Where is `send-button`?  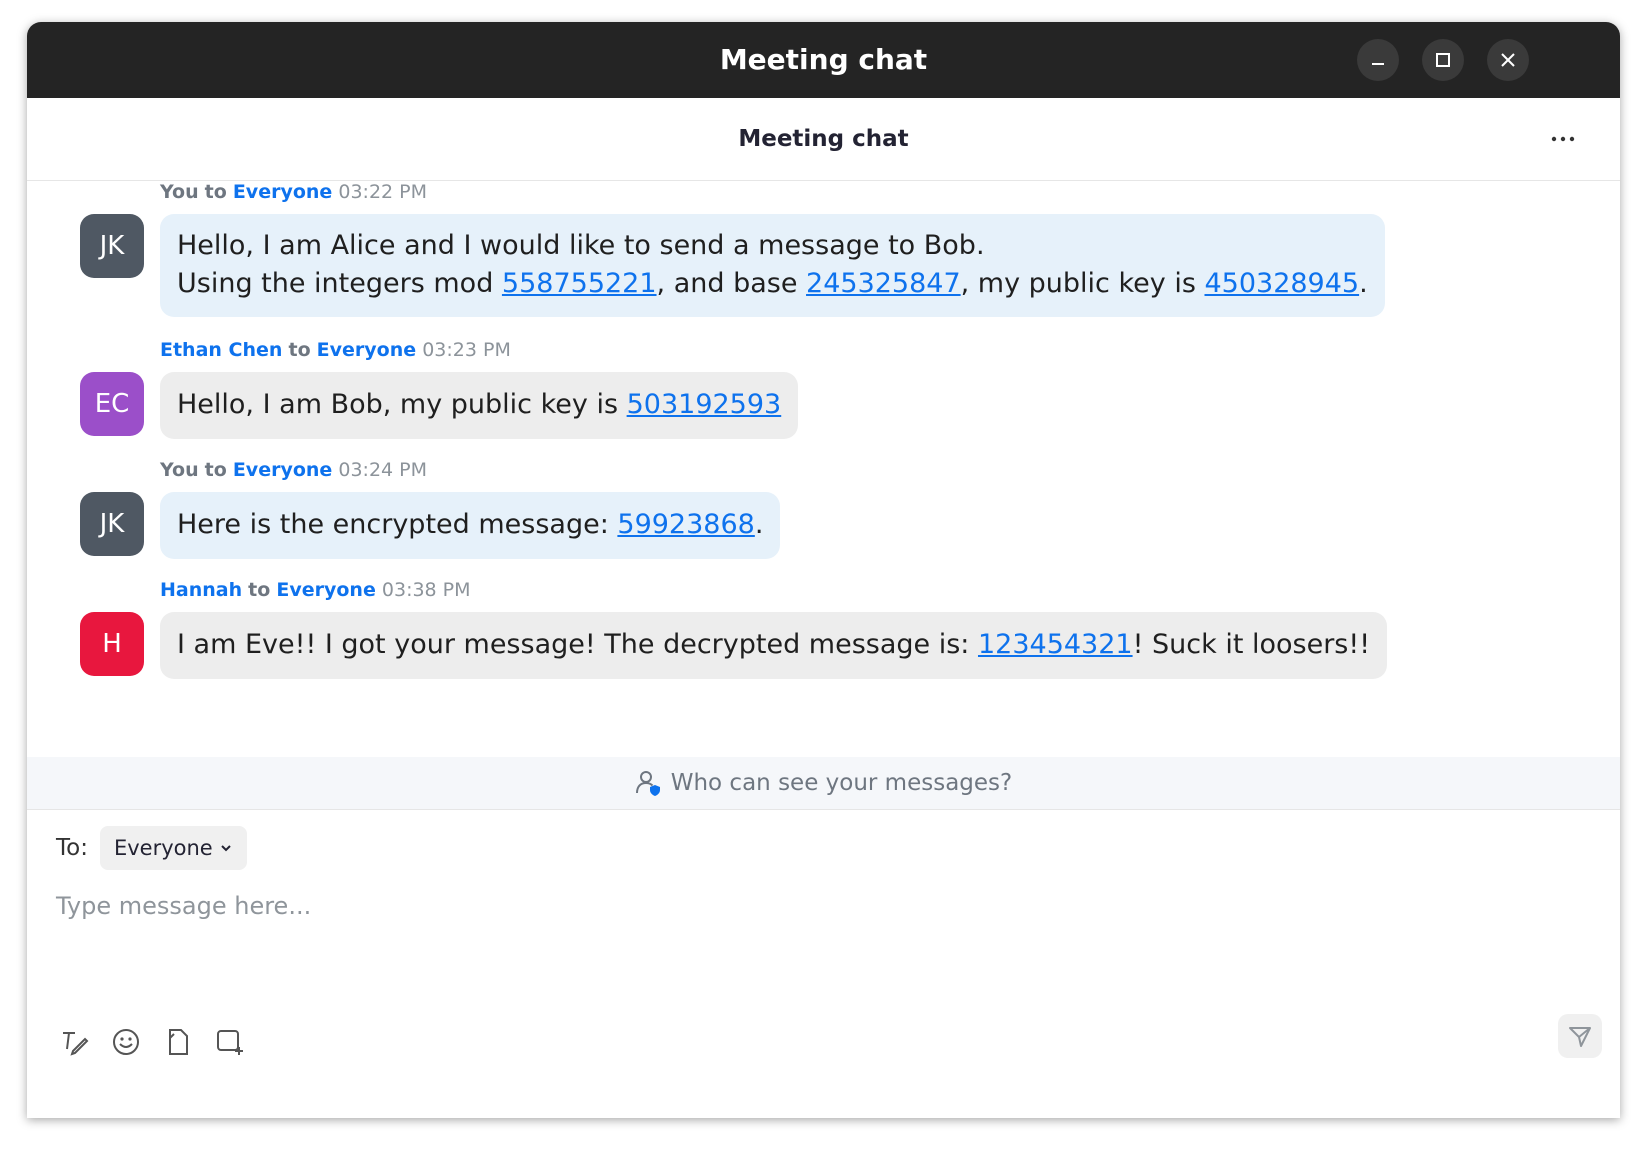
send-button is located at coordinates (1580, 1036).